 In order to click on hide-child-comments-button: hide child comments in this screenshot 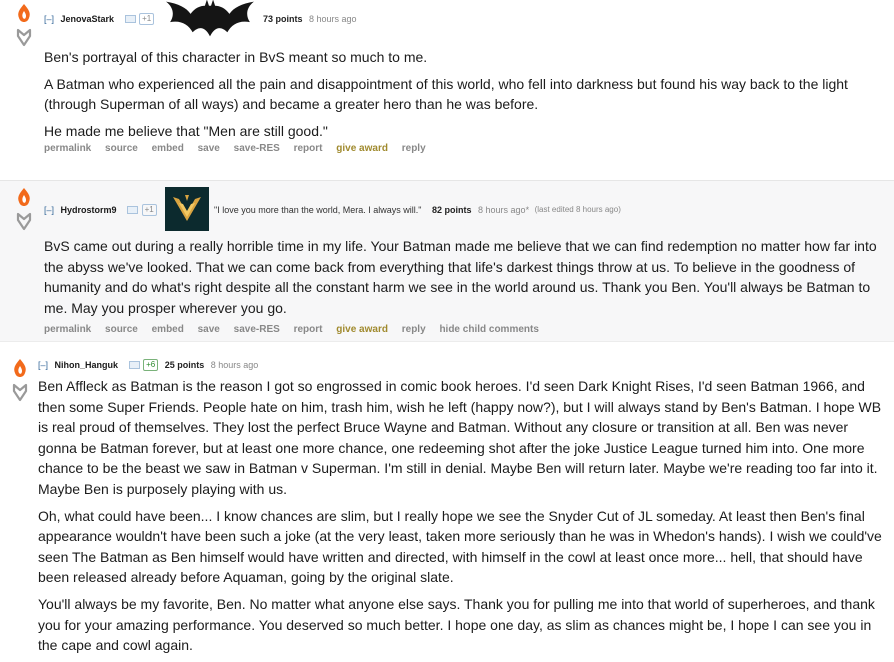, I will do `click(488, 329)`.